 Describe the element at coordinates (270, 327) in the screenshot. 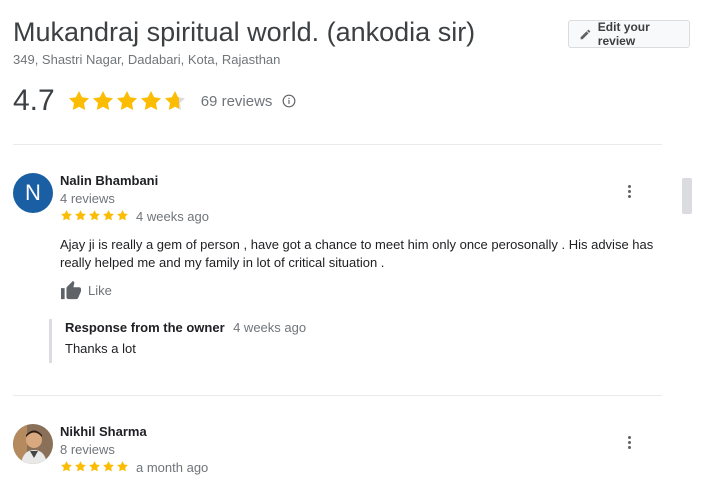

I see `owner-response-time: 4 weeks ago` at that location.